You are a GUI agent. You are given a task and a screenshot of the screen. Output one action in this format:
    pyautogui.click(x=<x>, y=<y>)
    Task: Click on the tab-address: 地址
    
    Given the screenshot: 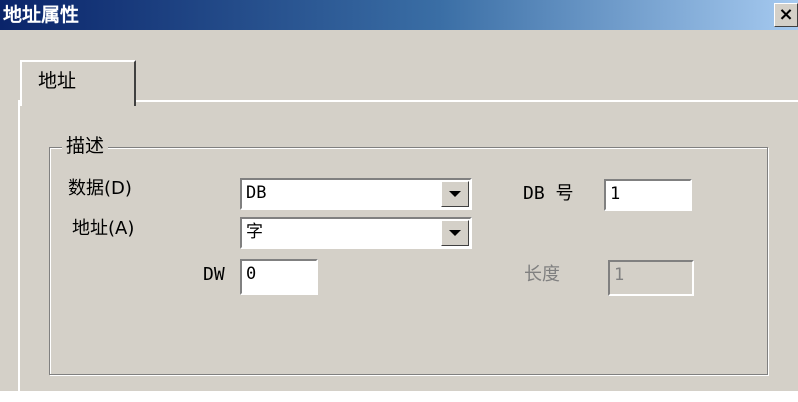 What is the action you would take?
    pyautogui.click(x=78, y=83)
    